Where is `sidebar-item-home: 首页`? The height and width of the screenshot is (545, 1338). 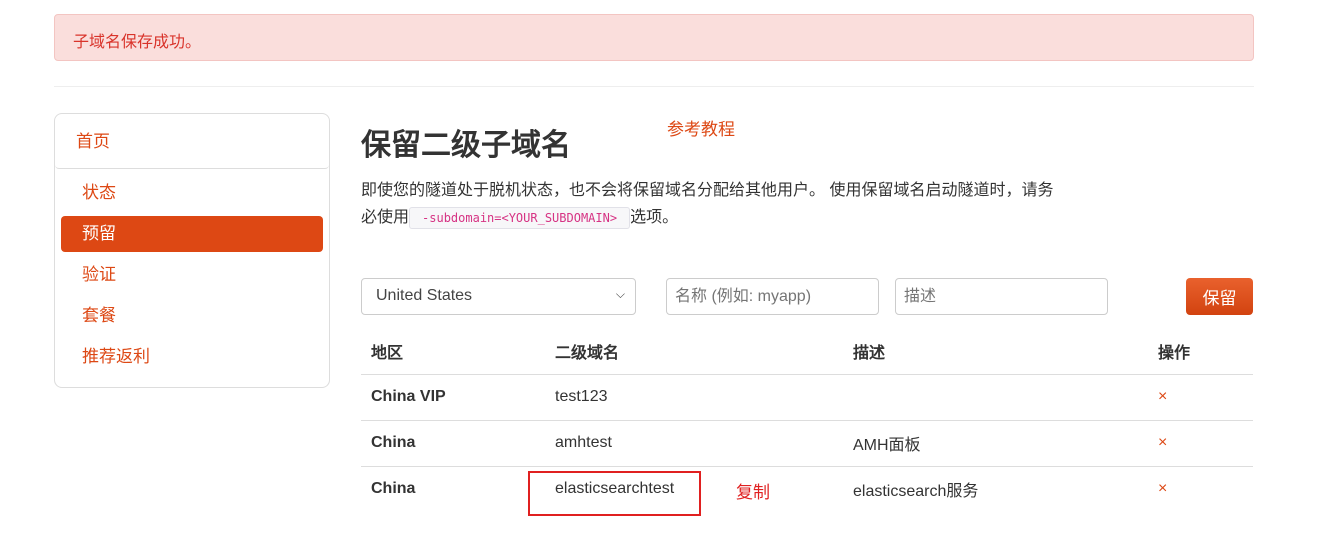
sidebar-item-home: 首页 is located at coordinates (192, 144).